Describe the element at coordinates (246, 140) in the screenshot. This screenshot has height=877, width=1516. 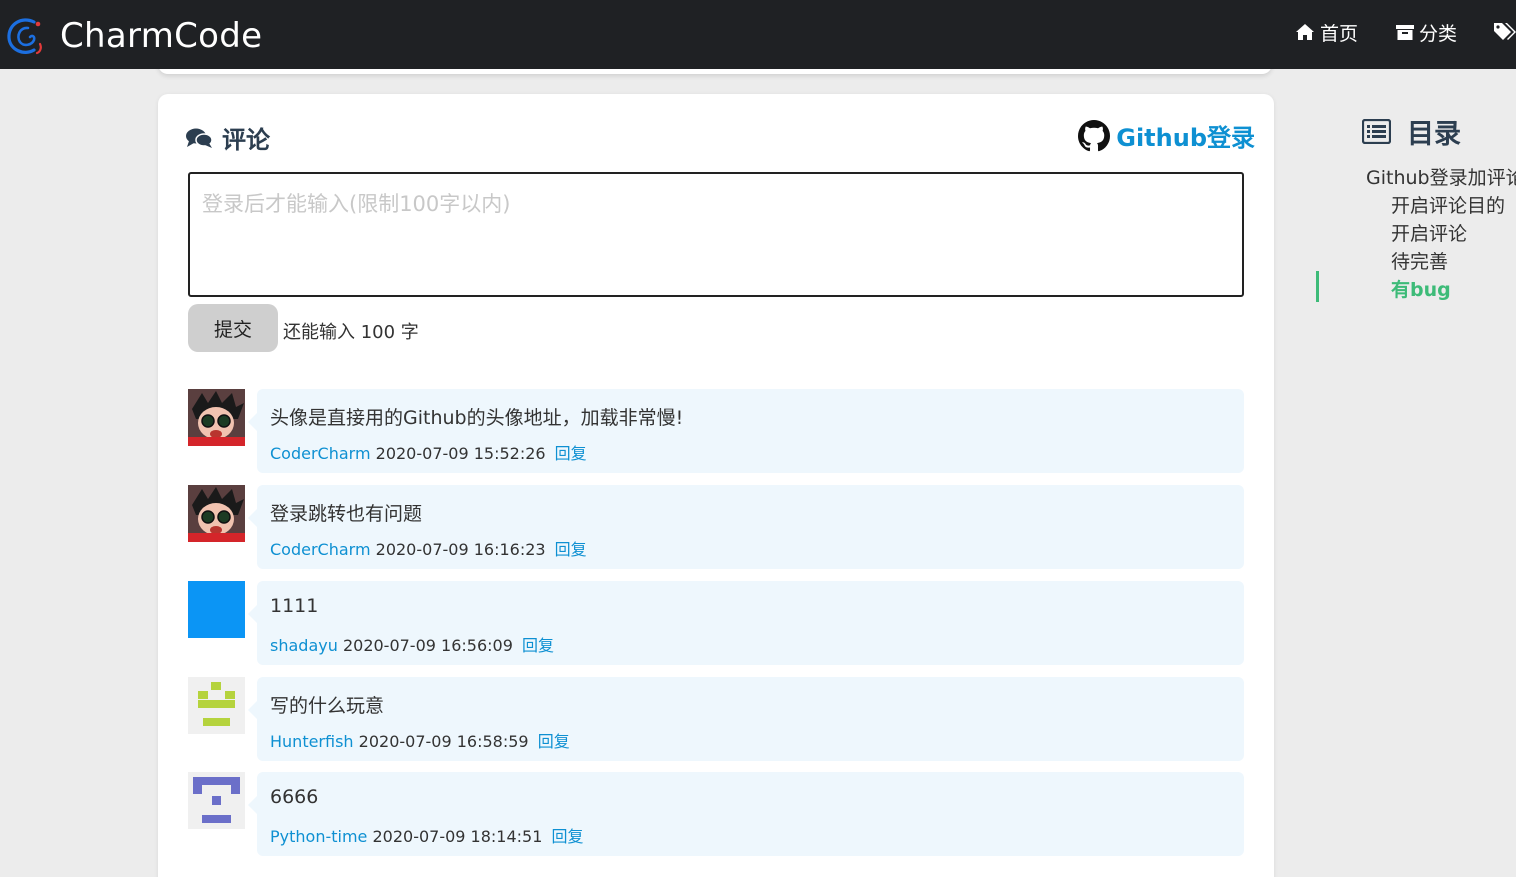
I see `comments-title: 评论` at that location.